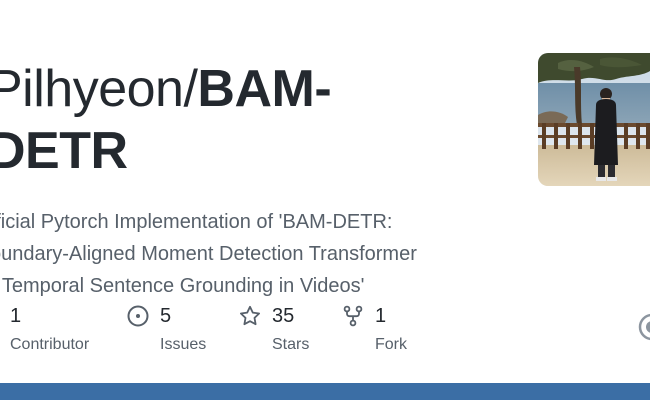 This screenshot has width=650, height=400. Describe the element at coordinates (325, 391) in the screenshot. I see `language-color-bar` at that location.